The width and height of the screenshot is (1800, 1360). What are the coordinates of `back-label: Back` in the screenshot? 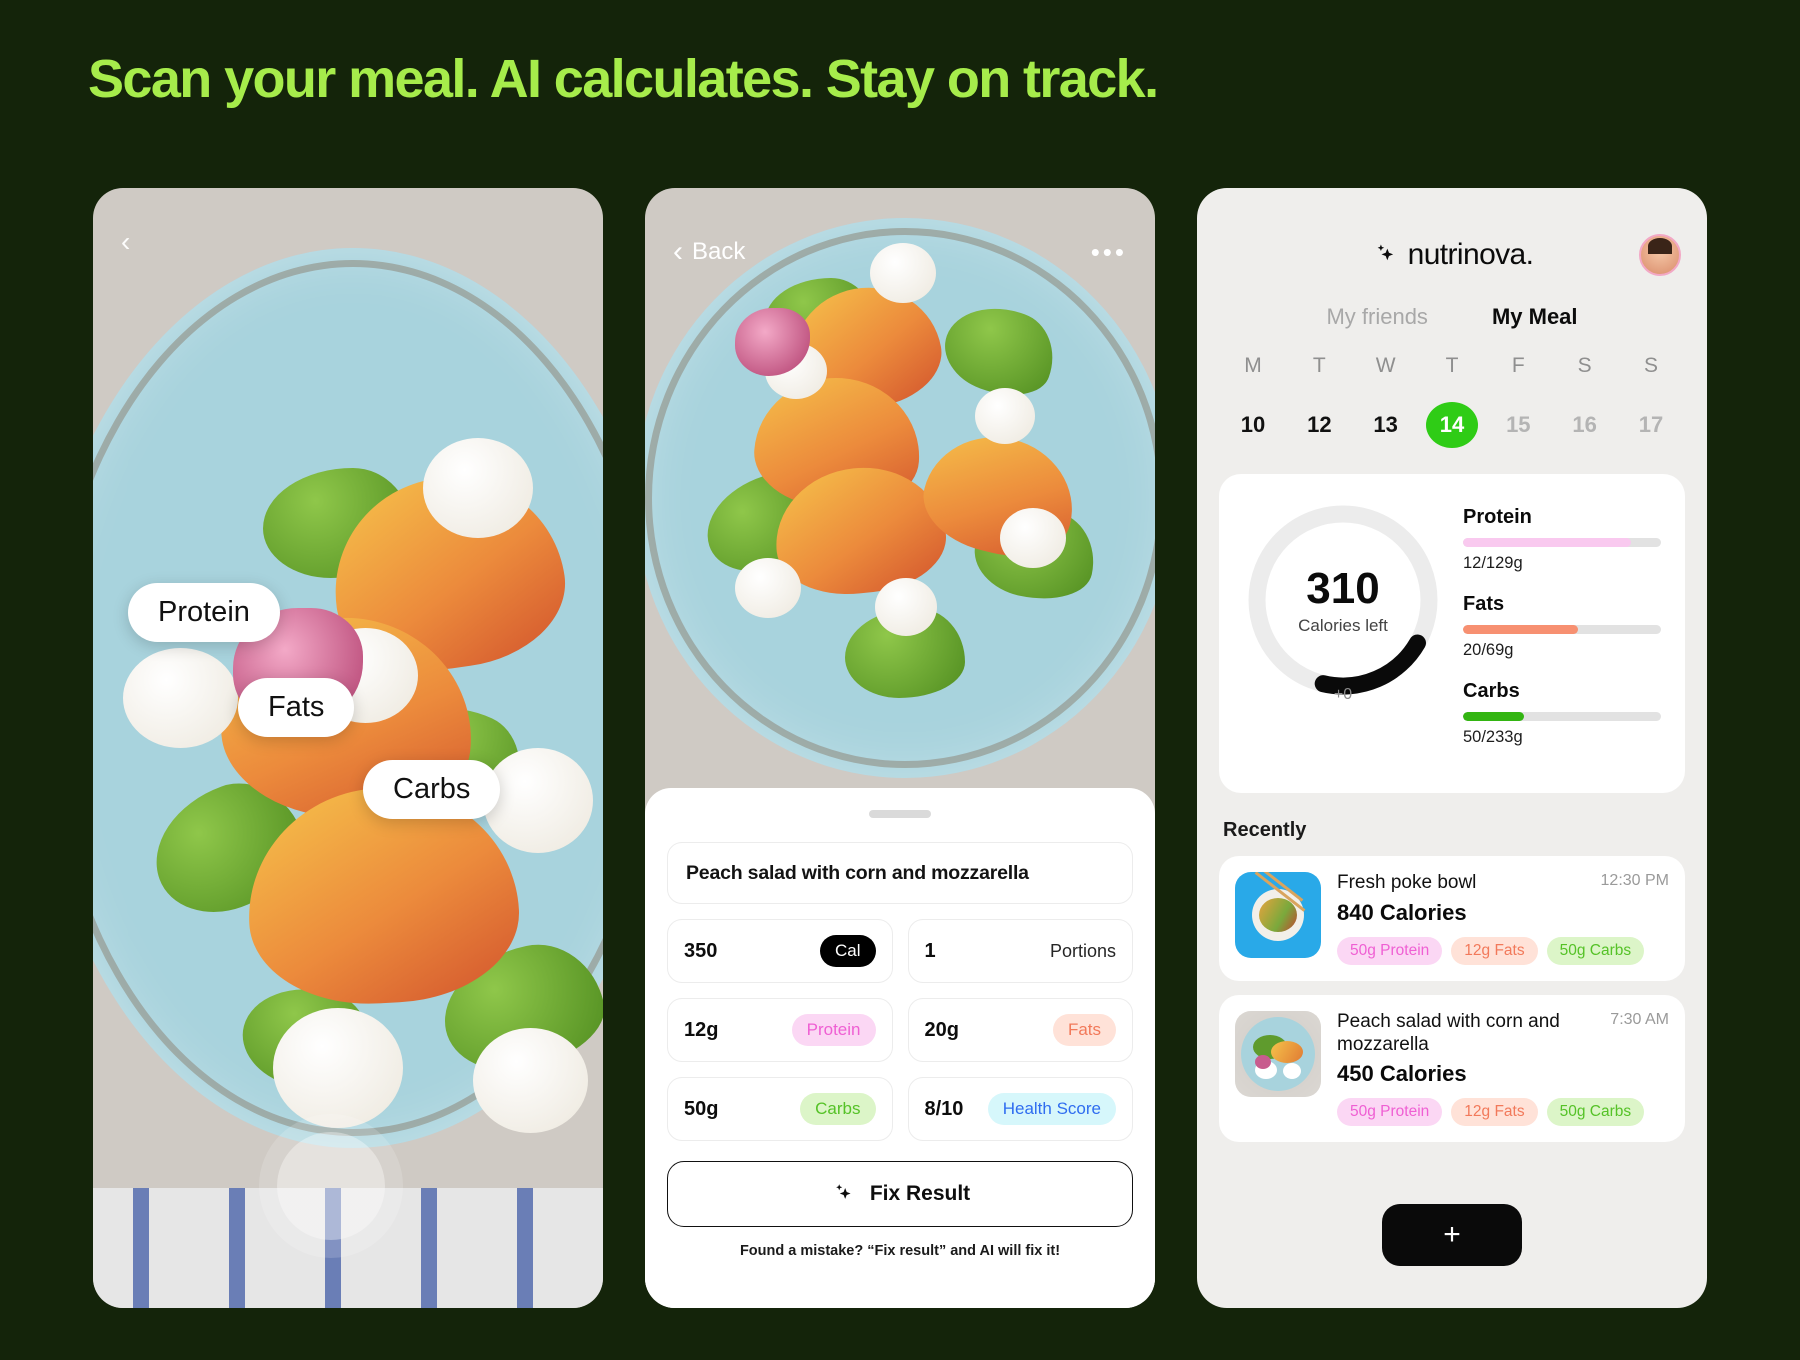 It's located at (719, 251).